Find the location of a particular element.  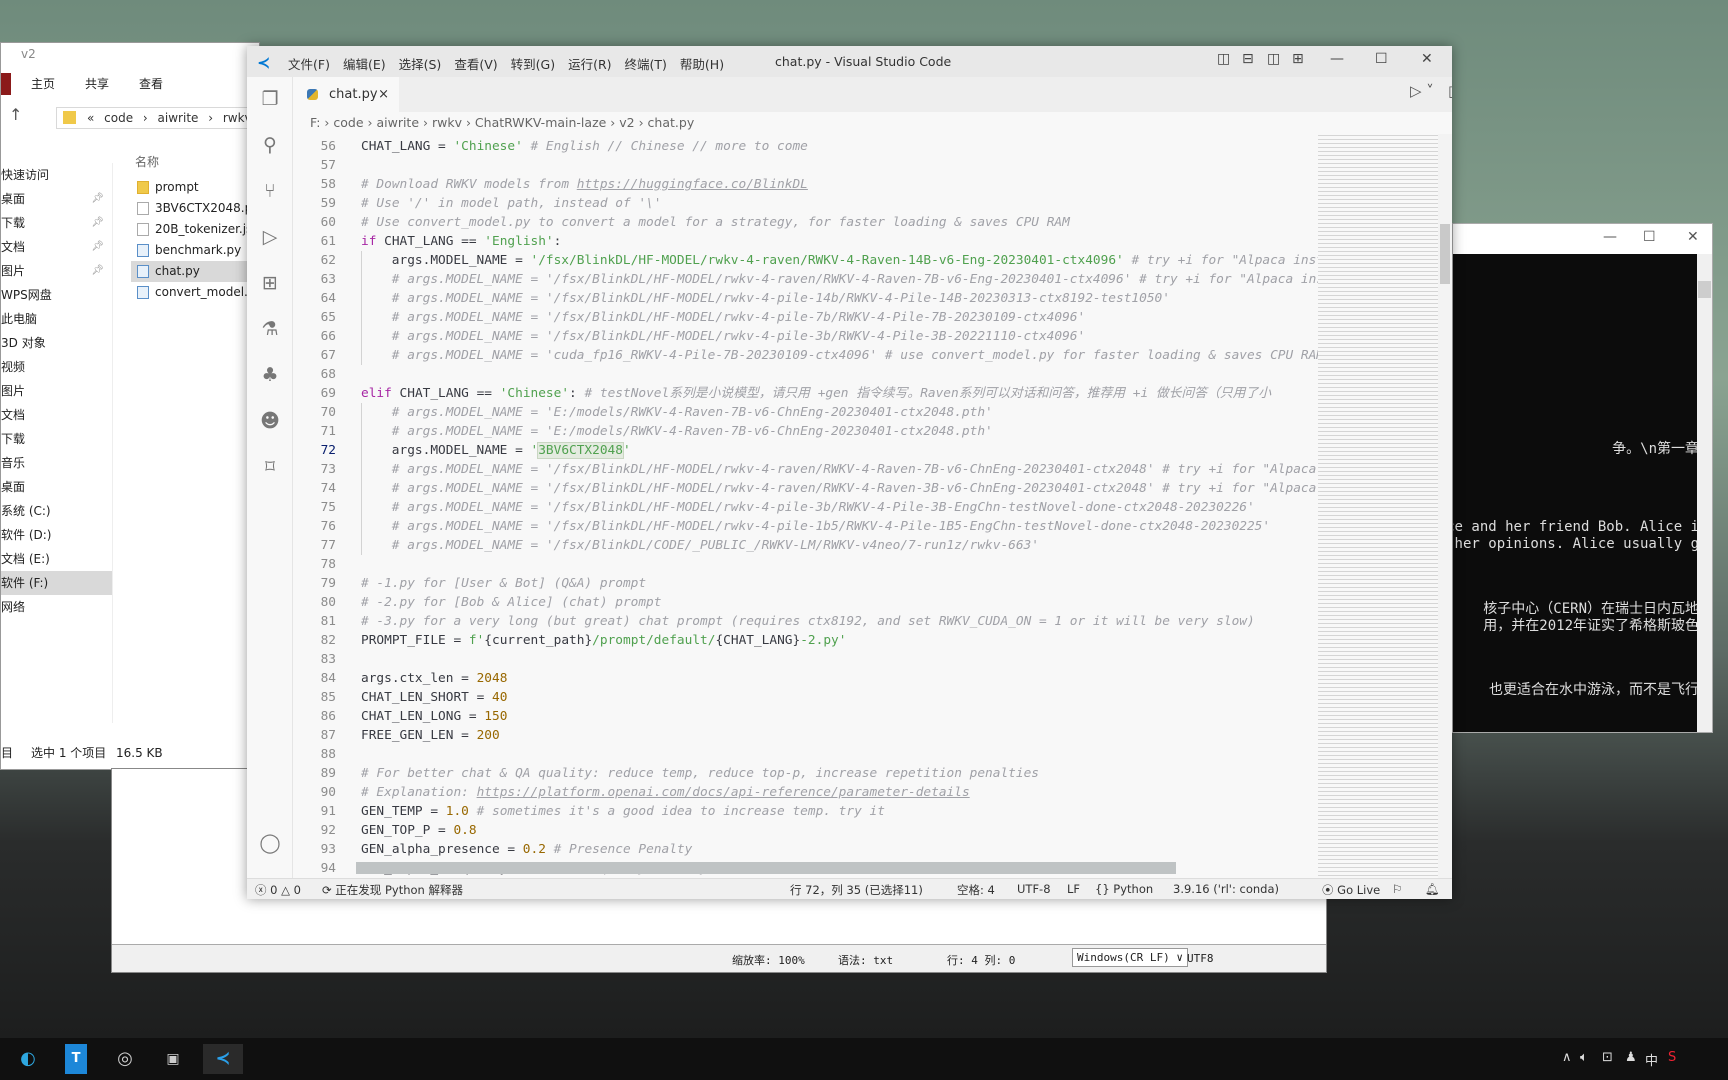

menu-item: 帮助(H) is located at coordinates (702, 63).